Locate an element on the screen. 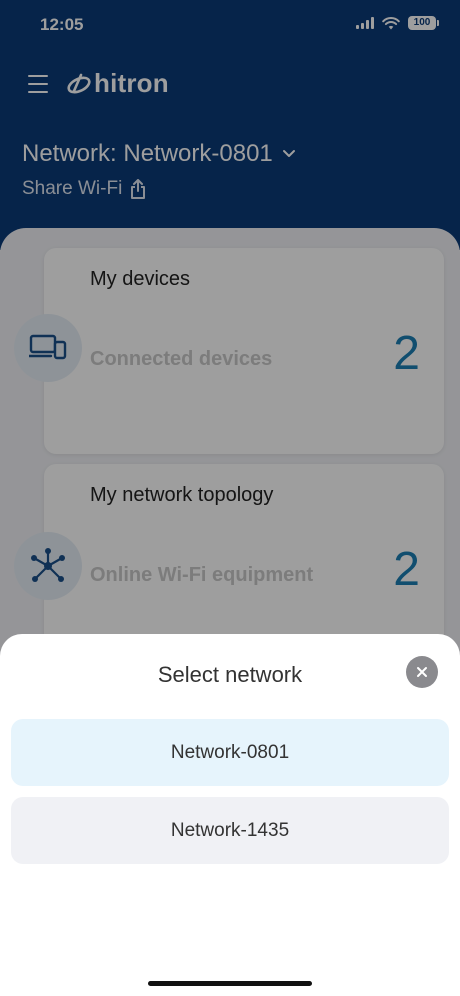 The width and height of the screenshot is (460, 996). close-button is located at coordinates (422, 672).